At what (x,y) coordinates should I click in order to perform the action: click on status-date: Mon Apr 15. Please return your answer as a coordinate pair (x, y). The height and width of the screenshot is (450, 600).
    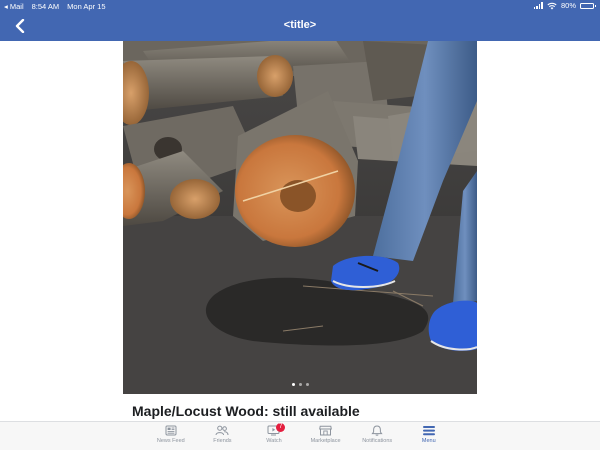
    Looking at the image, I should click on (86, 6).